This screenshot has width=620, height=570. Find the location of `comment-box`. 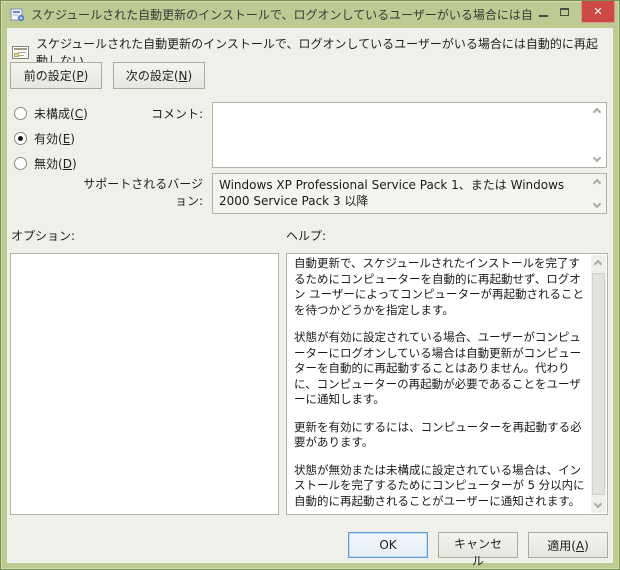

comment-box is located at coordinates (409, 135).